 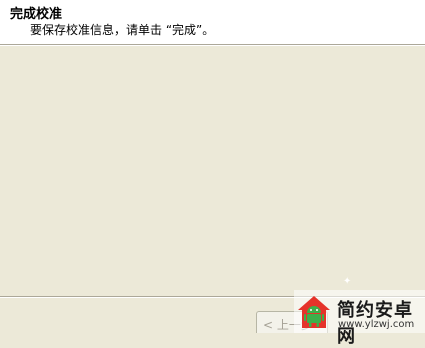 What do you see at coordinates (36, 14) in the screenshot?
I see `page-title: 完成校准` at bounding box center [36, 14].